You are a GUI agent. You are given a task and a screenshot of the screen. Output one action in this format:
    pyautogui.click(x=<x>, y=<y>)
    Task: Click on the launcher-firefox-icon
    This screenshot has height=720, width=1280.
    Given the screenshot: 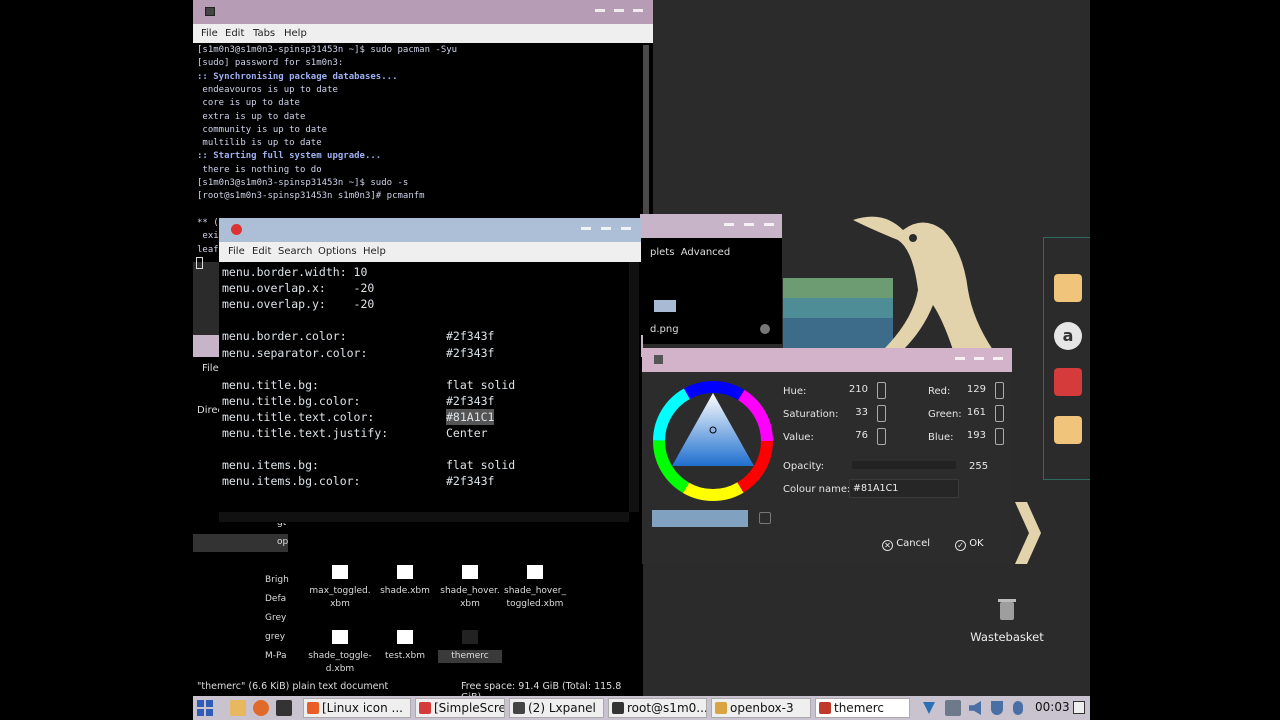 What is the action you would take?
    pyautogui.click(x=261, y=708)
    